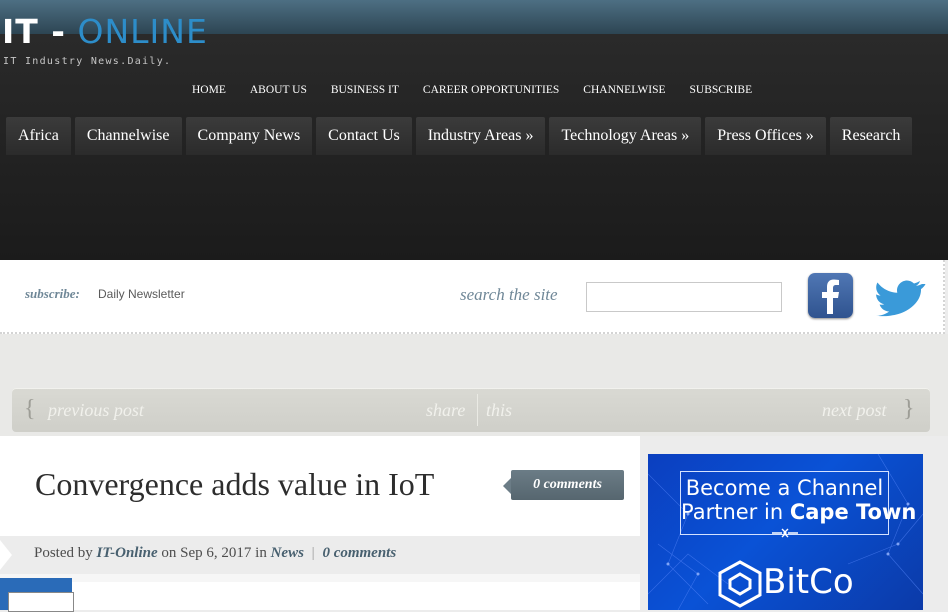 Image resolution: width=948 pixels, height=612 pixels. I want to click on category-contact-us: Contact Us, so click(364, 136).